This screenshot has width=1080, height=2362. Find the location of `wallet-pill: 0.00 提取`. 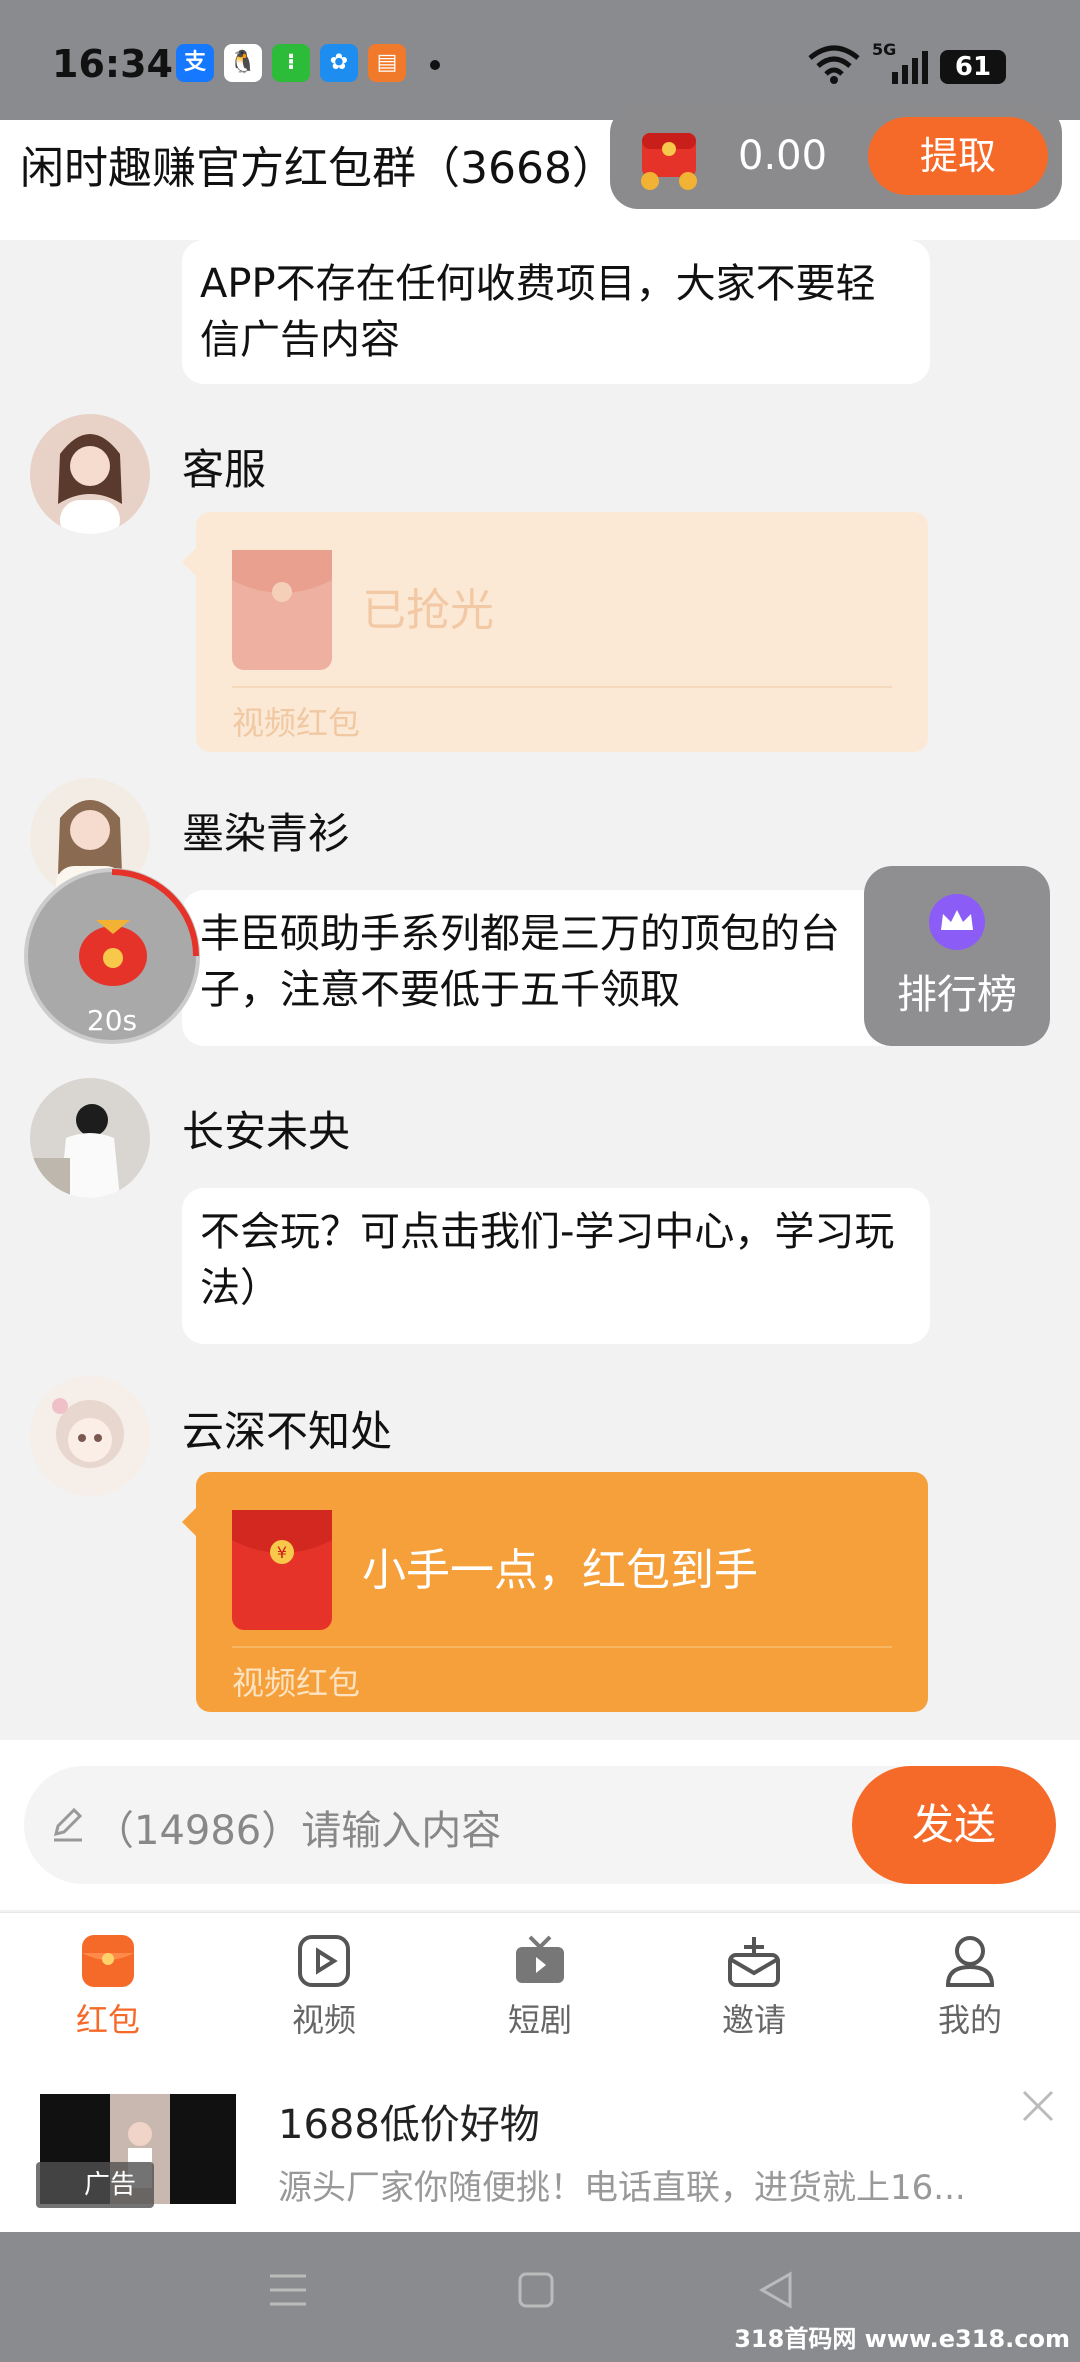

wallet-pill: 0.00 提取 is located at coordinates (836, 157).